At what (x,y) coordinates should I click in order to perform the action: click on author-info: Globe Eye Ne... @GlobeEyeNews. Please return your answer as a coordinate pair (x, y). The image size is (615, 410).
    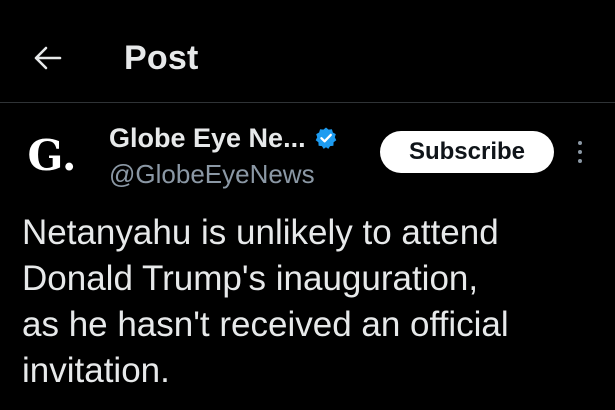
    Looking at the image, I should click on (223, 156).